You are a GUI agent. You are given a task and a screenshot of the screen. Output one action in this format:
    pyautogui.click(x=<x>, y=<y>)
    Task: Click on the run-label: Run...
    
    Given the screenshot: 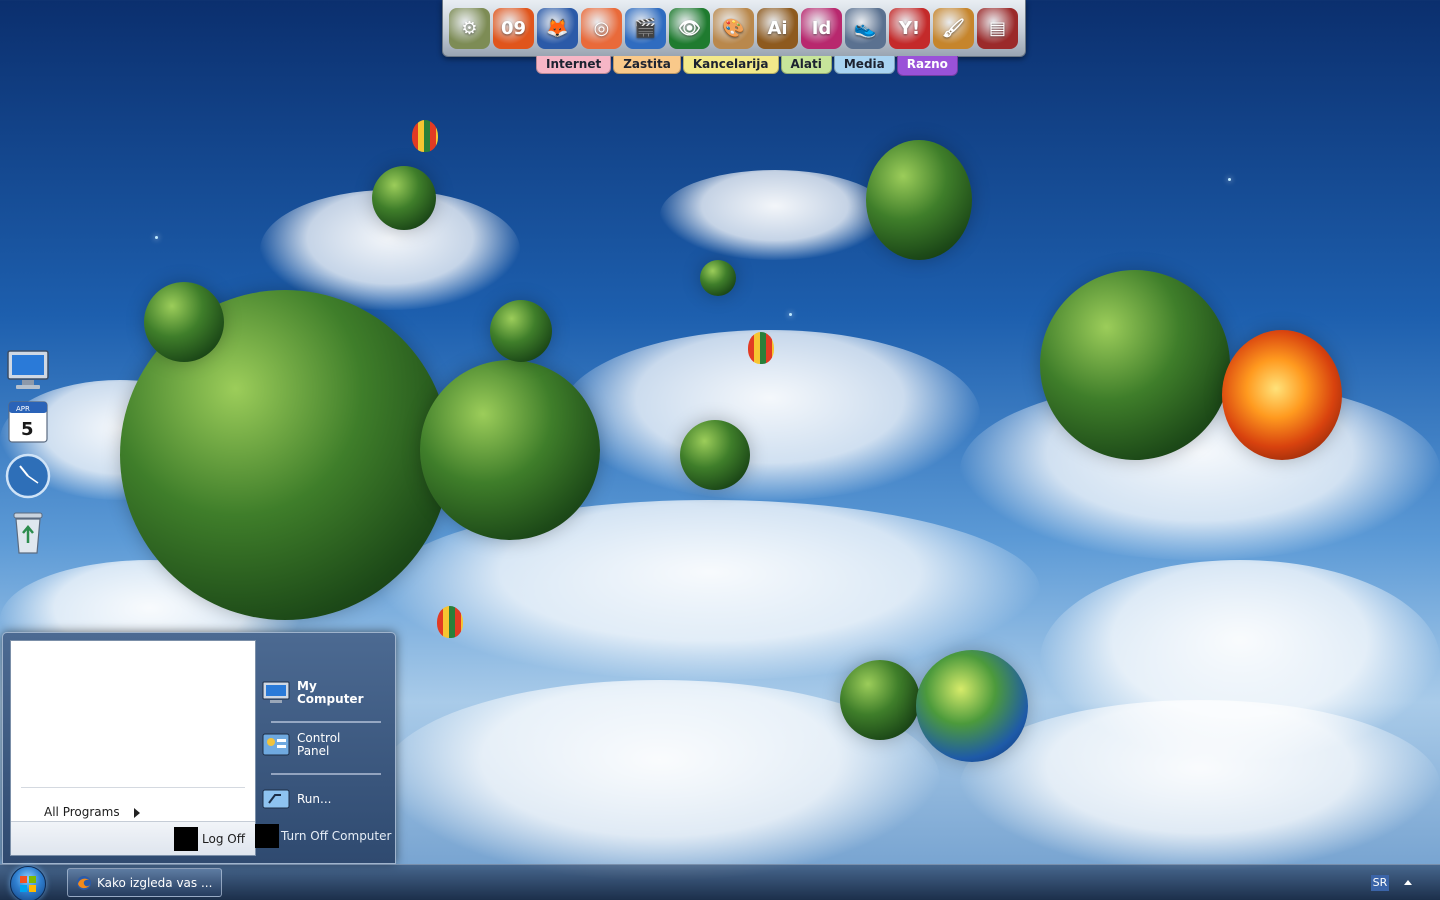 What is the action you would take?
    pyautogui.click(x=314, y=798)
    